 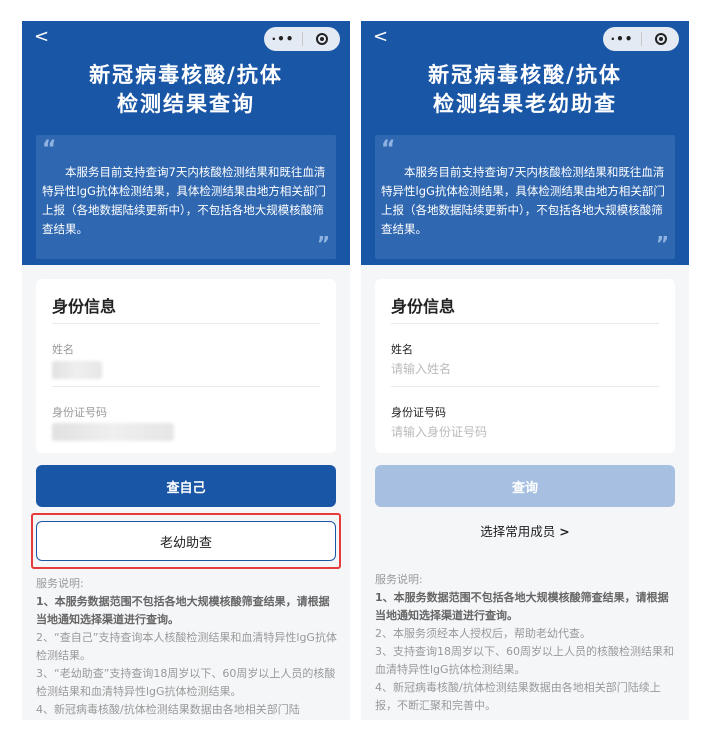 I want to click on page-title: 新冠病毒核酸/抗体 检测结果查询, so click(x=186, y=90).